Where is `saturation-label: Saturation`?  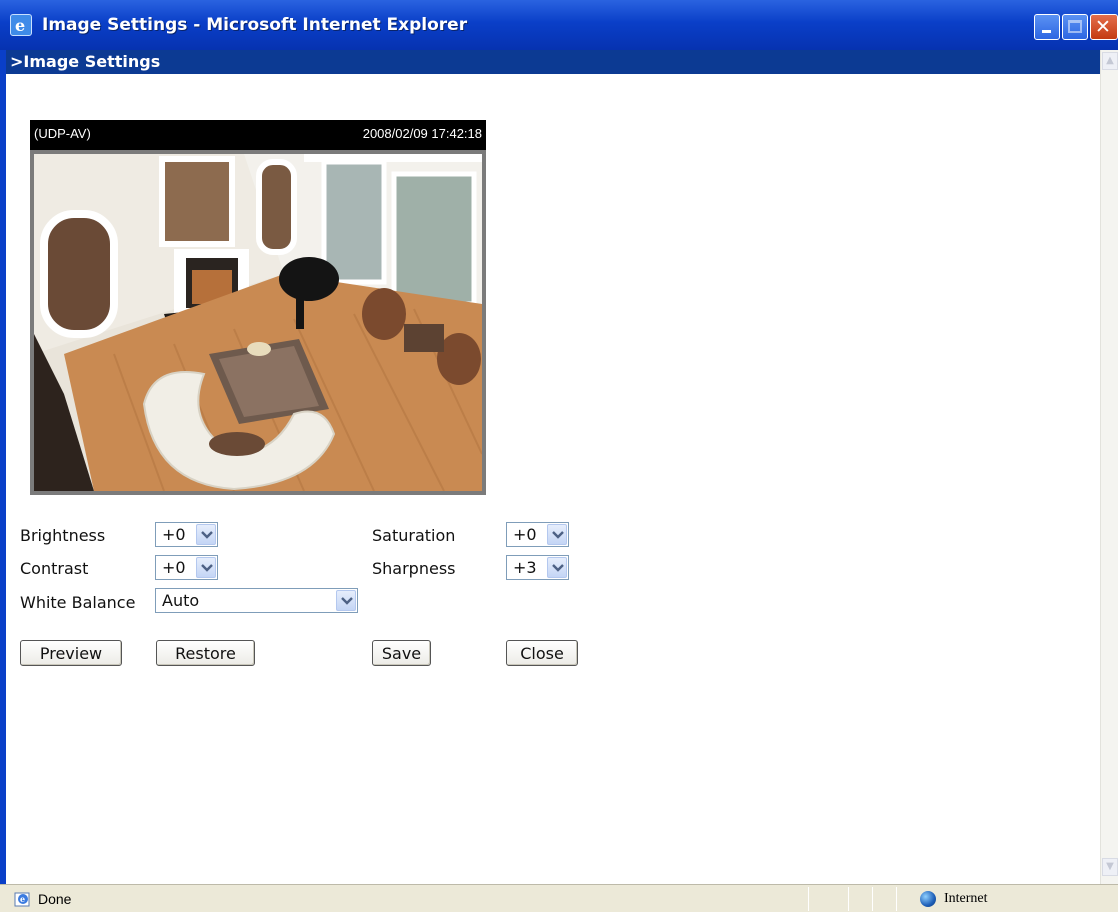 saturation-label: Saturation is located at coordinates (414, 535).